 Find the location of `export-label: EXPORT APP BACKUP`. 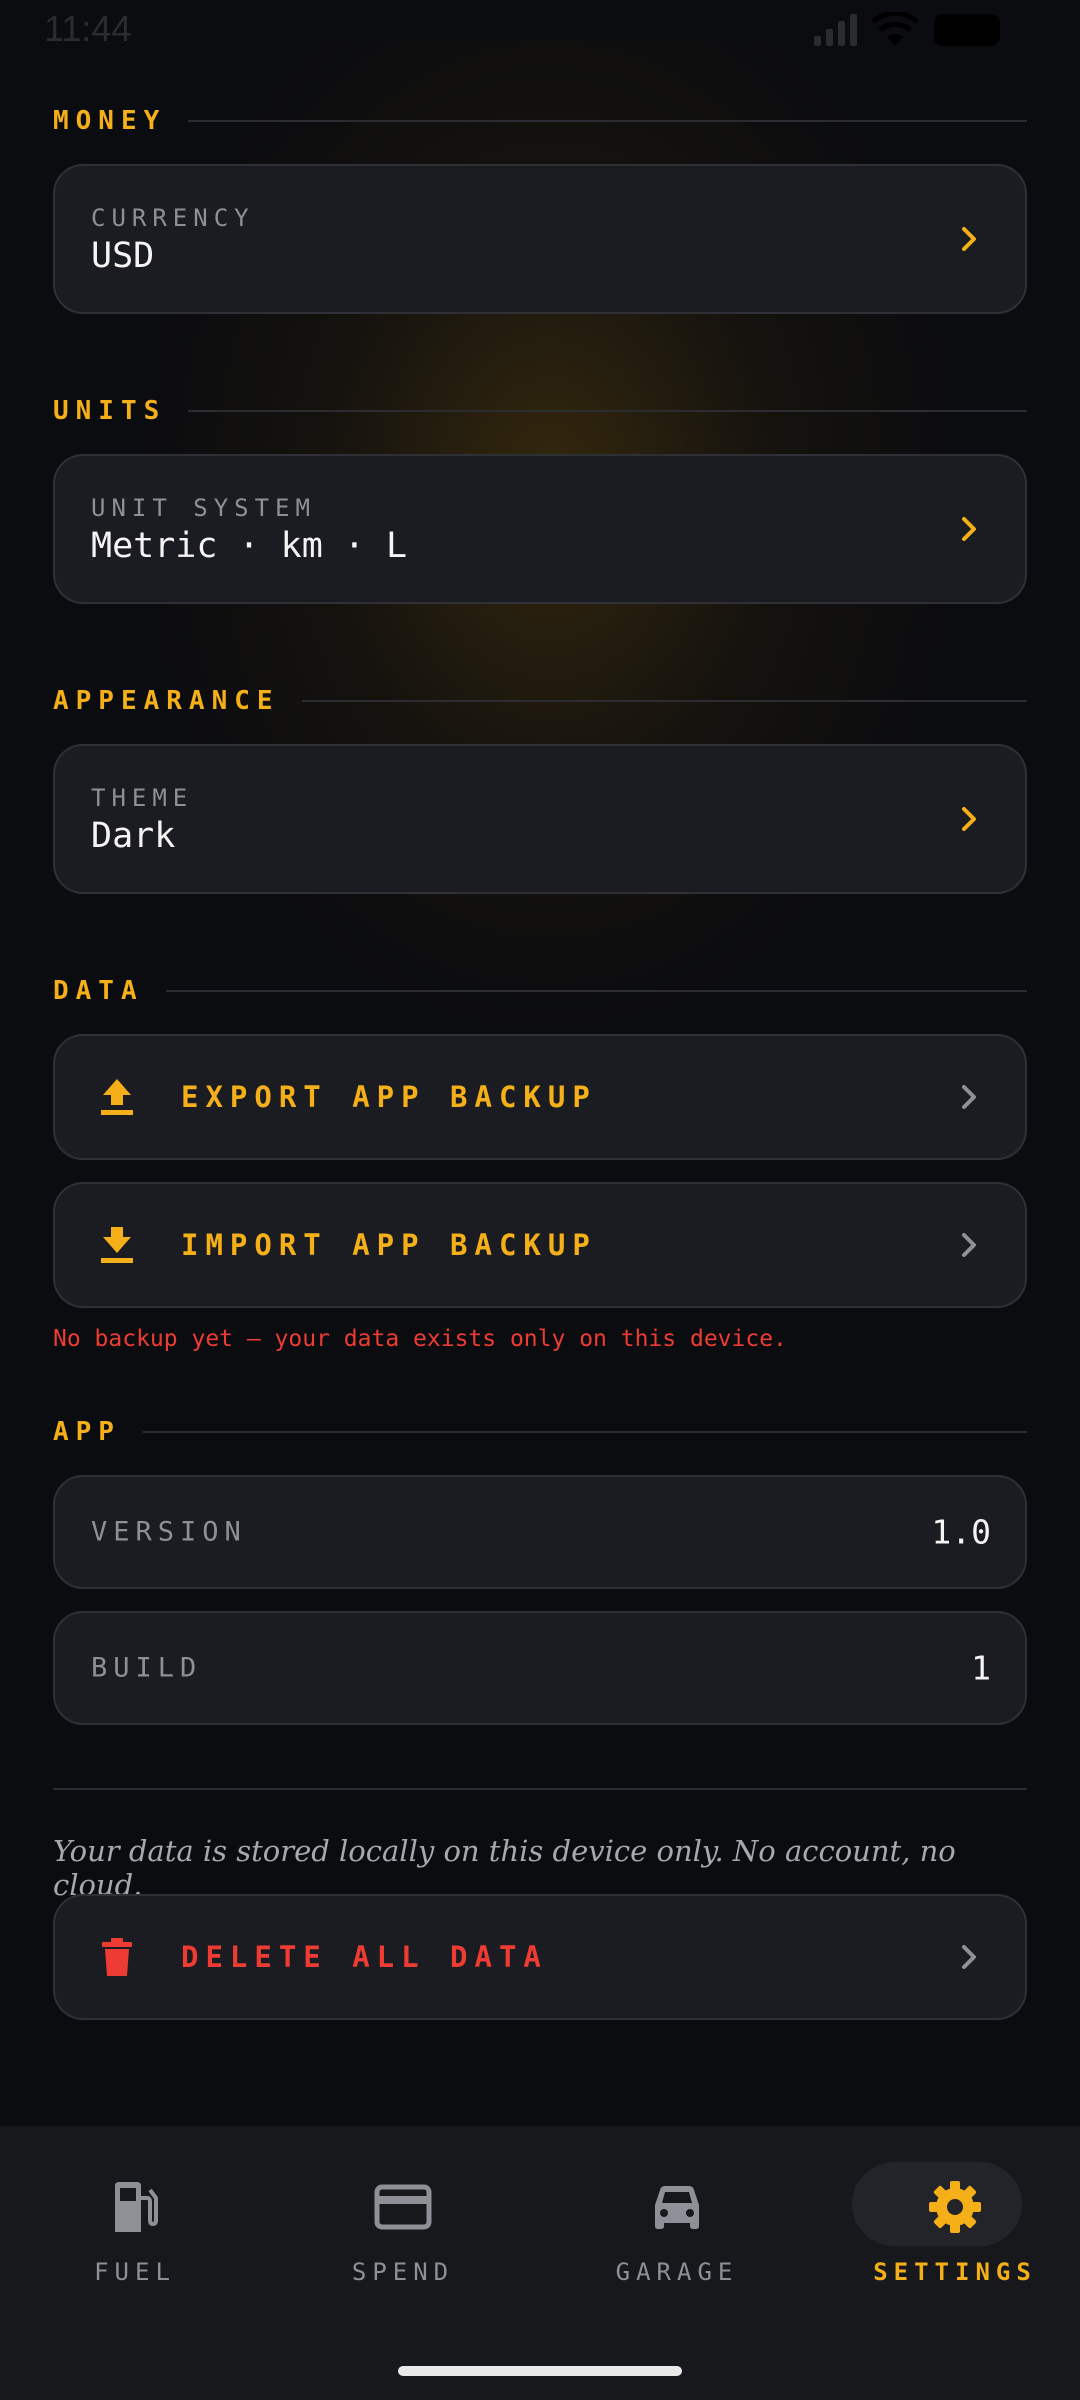

export-label: EXPORT APP BACKUP is located at coordinates (389, 1097).